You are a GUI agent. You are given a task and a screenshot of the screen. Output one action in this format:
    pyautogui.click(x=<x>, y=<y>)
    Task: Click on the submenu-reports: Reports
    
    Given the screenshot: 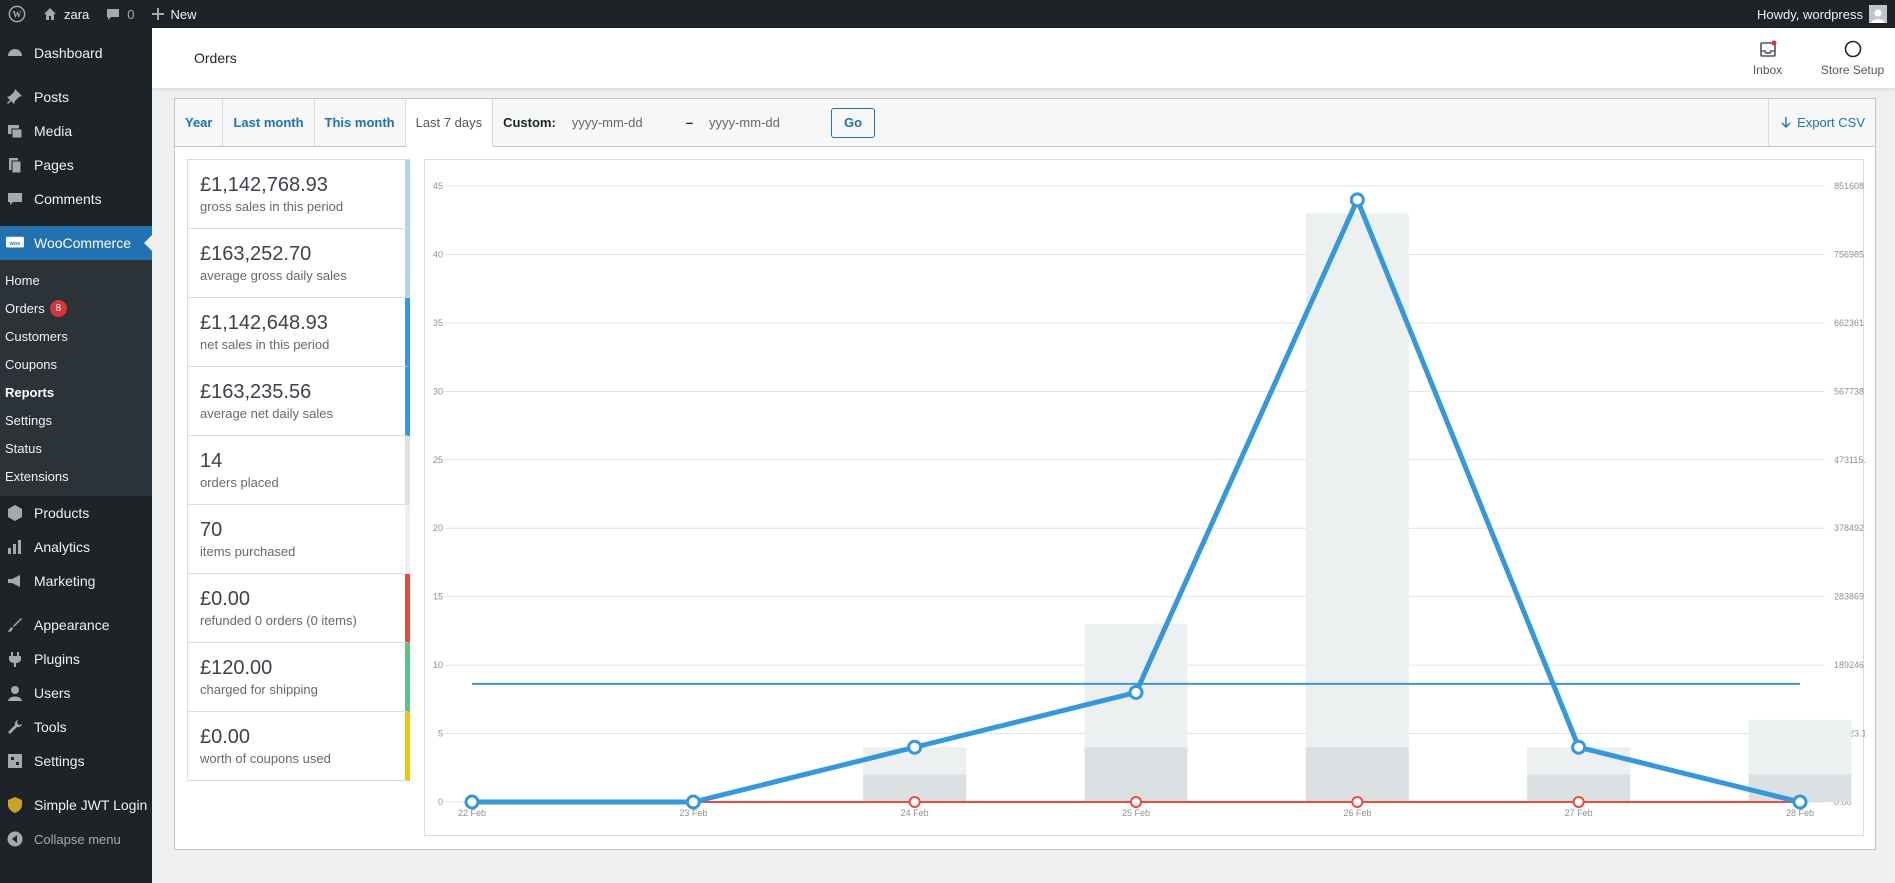 What is the action you would take?
    pyautogui.click(x=76, y=392)
    